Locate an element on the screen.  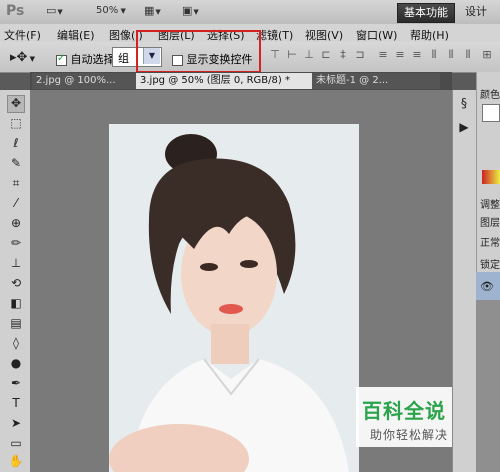
quick-select-tool-icon: ✎ is located at coordinates (16, 164).